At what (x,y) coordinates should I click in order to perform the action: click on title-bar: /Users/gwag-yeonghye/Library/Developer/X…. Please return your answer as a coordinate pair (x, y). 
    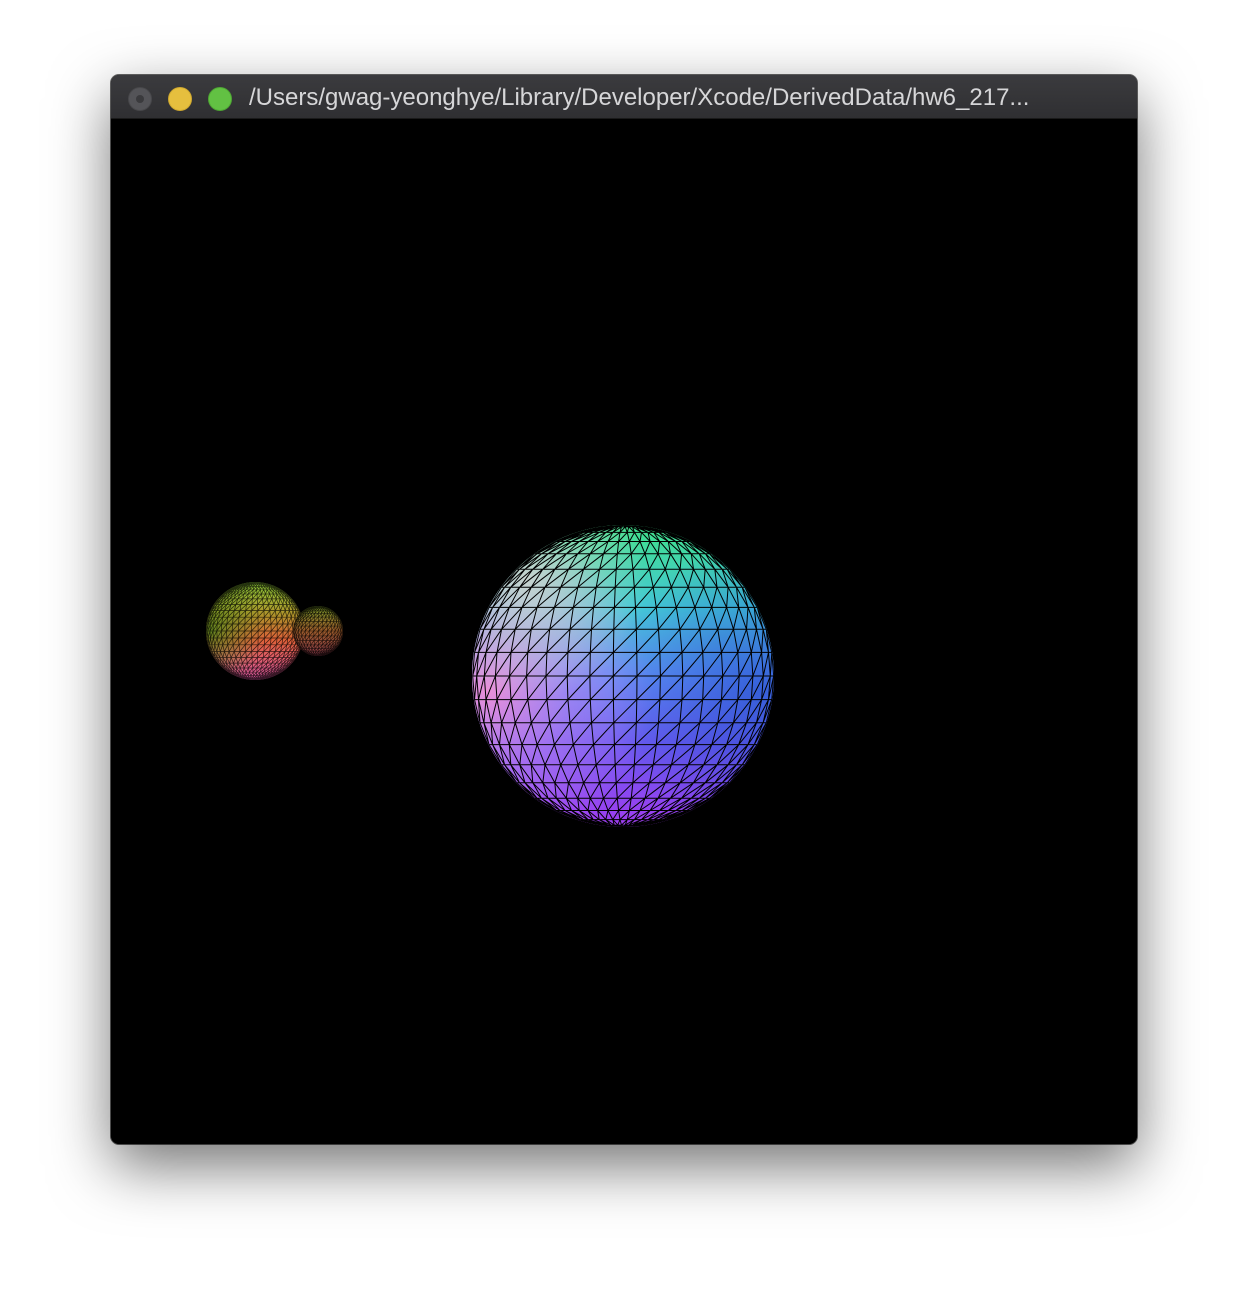
    Looking at the image, I should click on (624, 97).